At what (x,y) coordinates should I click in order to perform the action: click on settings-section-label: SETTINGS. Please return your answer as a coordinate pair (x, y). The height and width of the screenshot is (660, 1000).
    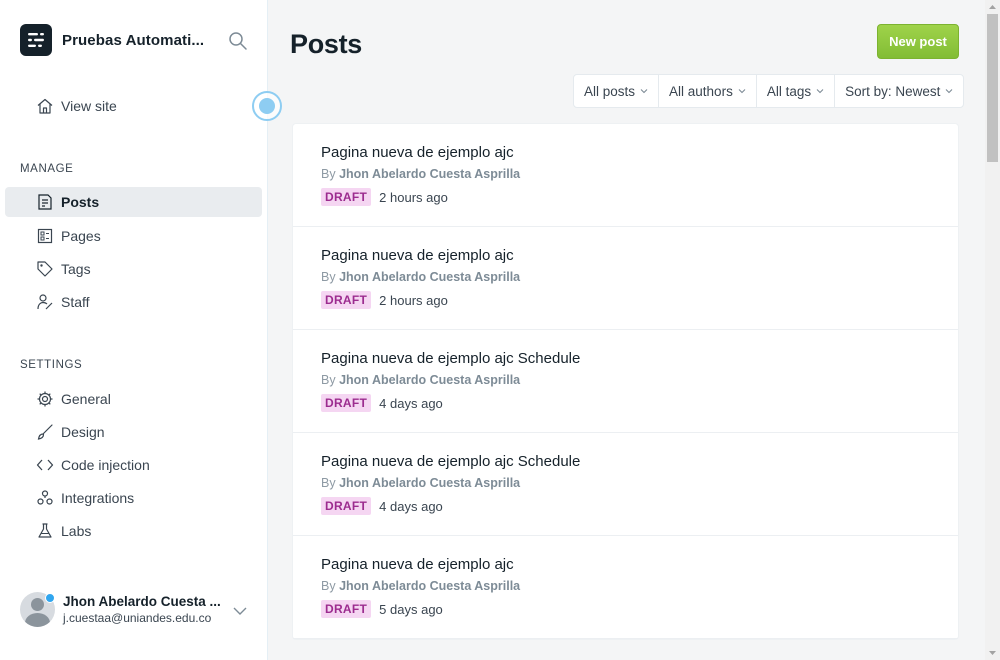
    Looking at the image, I should click on (51, 365).